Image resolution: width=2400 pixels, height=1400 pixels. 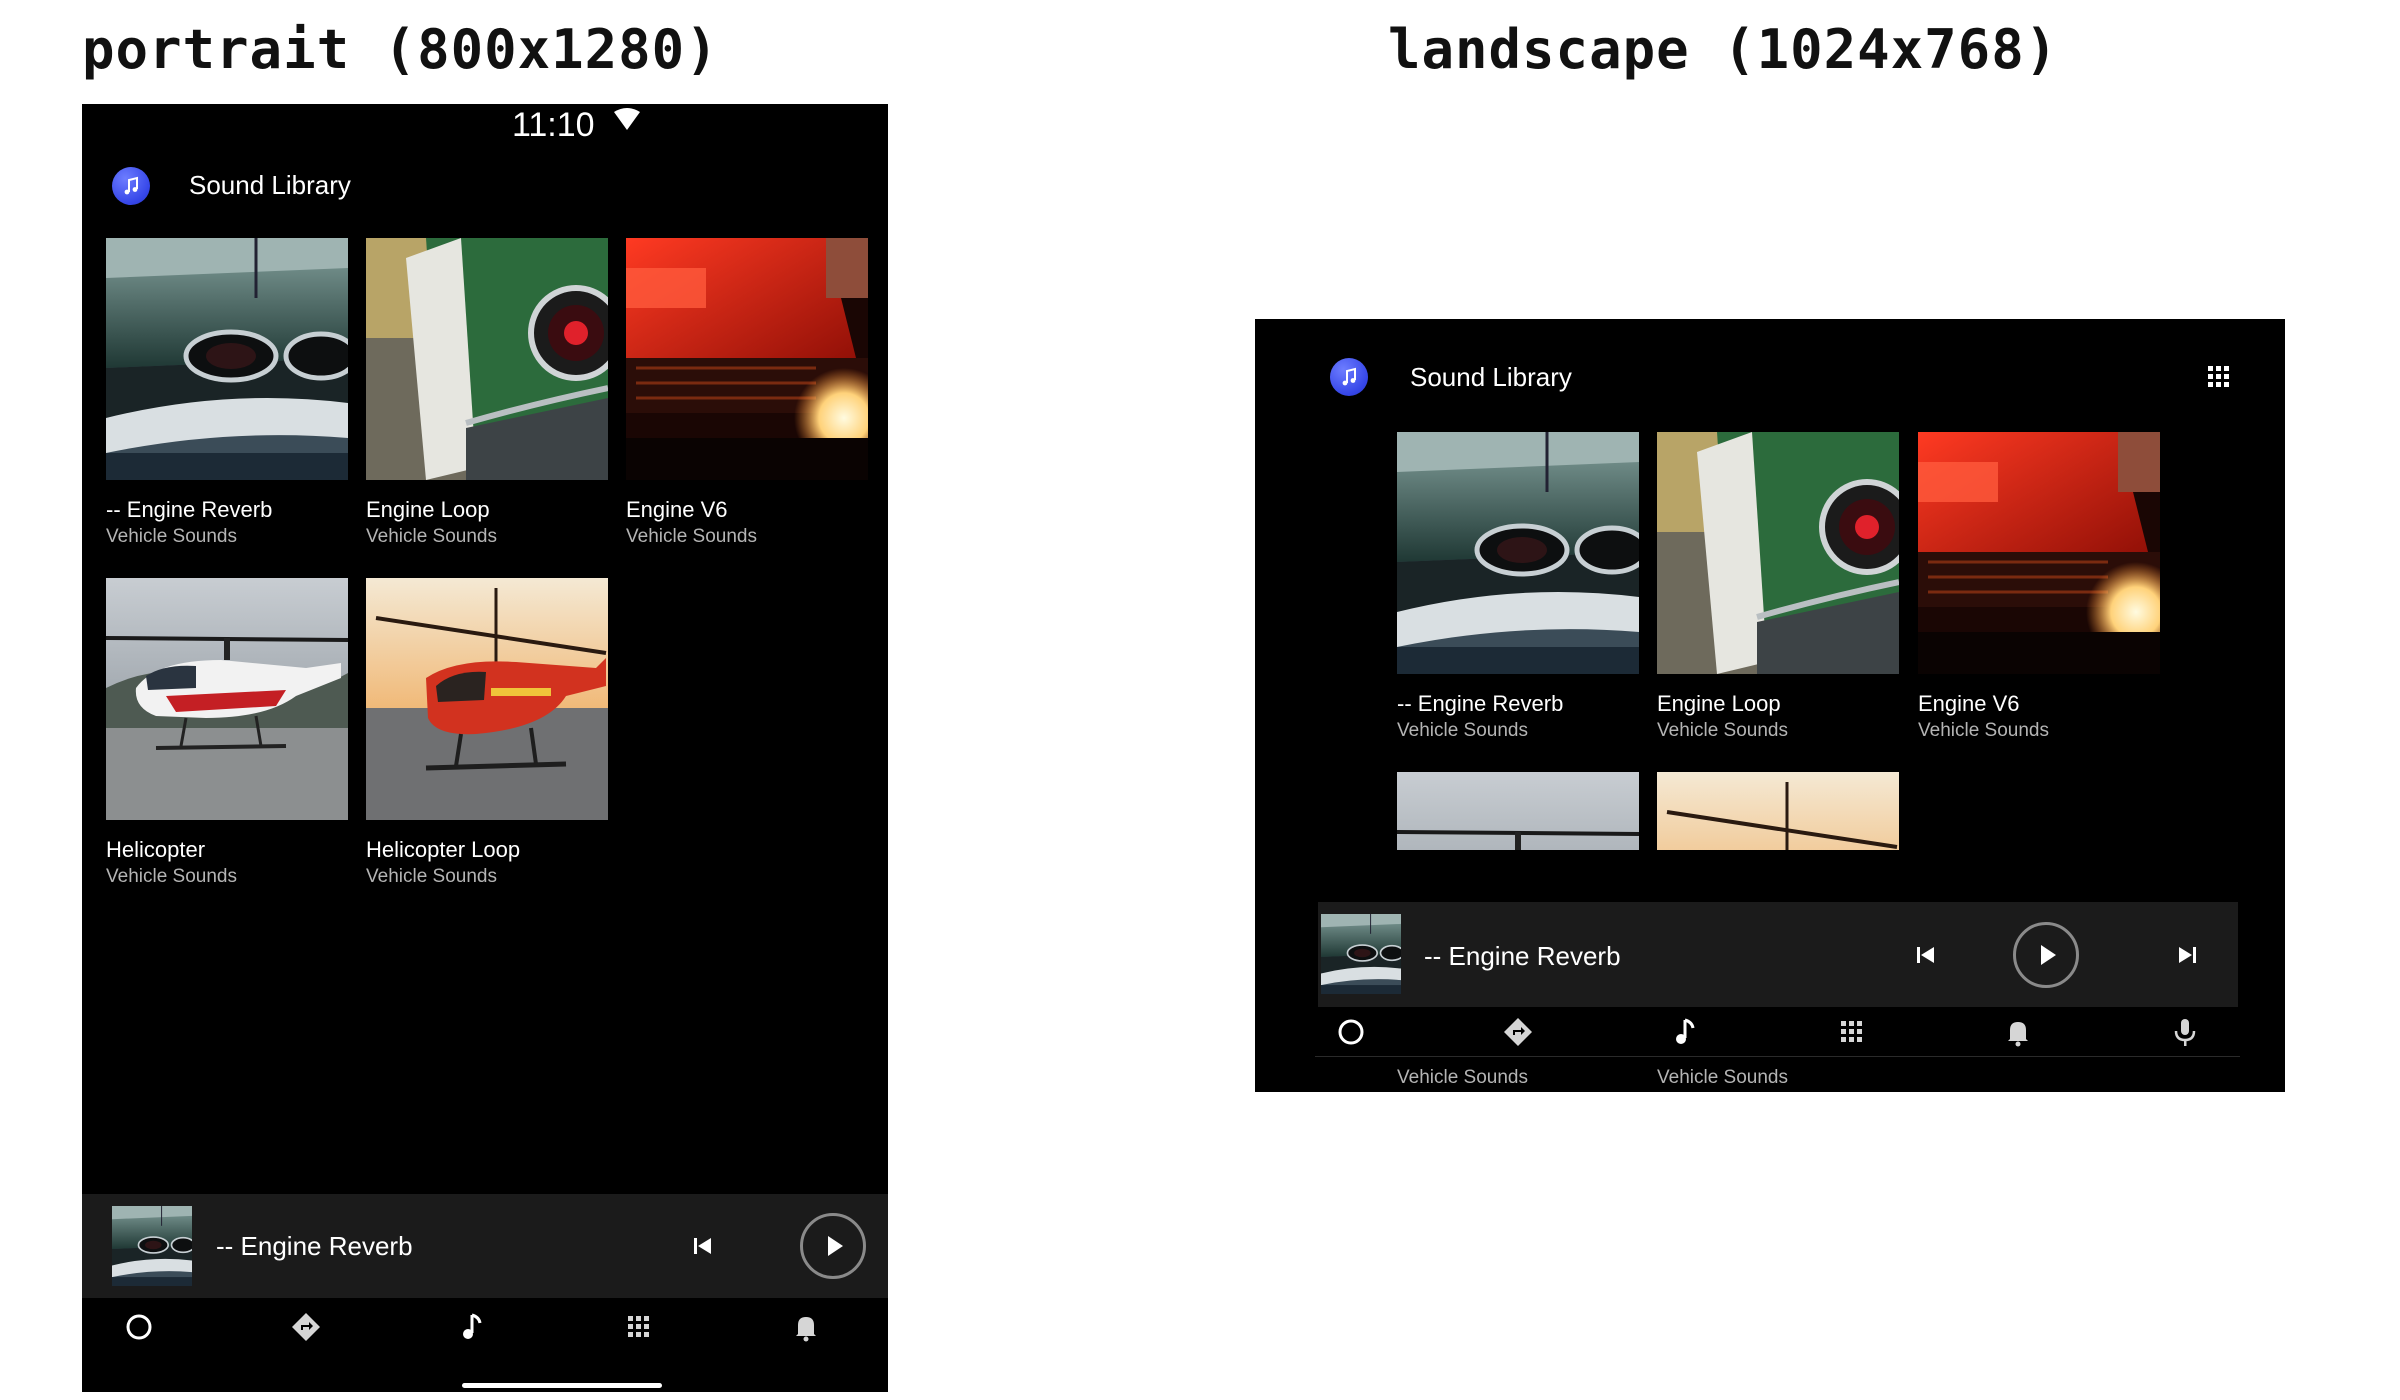 What do you see at coordinates (1777, 1056) in the screenshot?
I see `nav-divider` at bounding box center [1777, 1056].